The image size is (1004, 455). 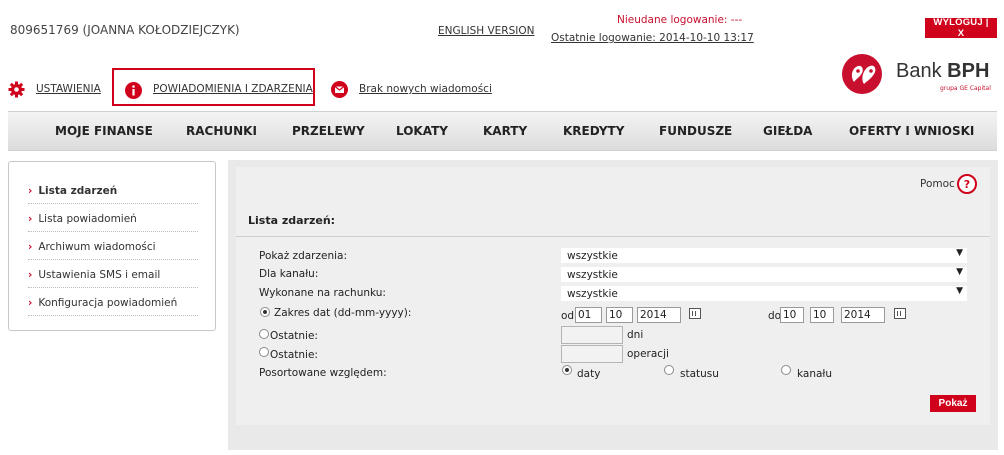 What do you see at coordinates (294, 336) in the screenshot?
I see `last-days-label: Ostatnie:` at bounding box center [294, 336].